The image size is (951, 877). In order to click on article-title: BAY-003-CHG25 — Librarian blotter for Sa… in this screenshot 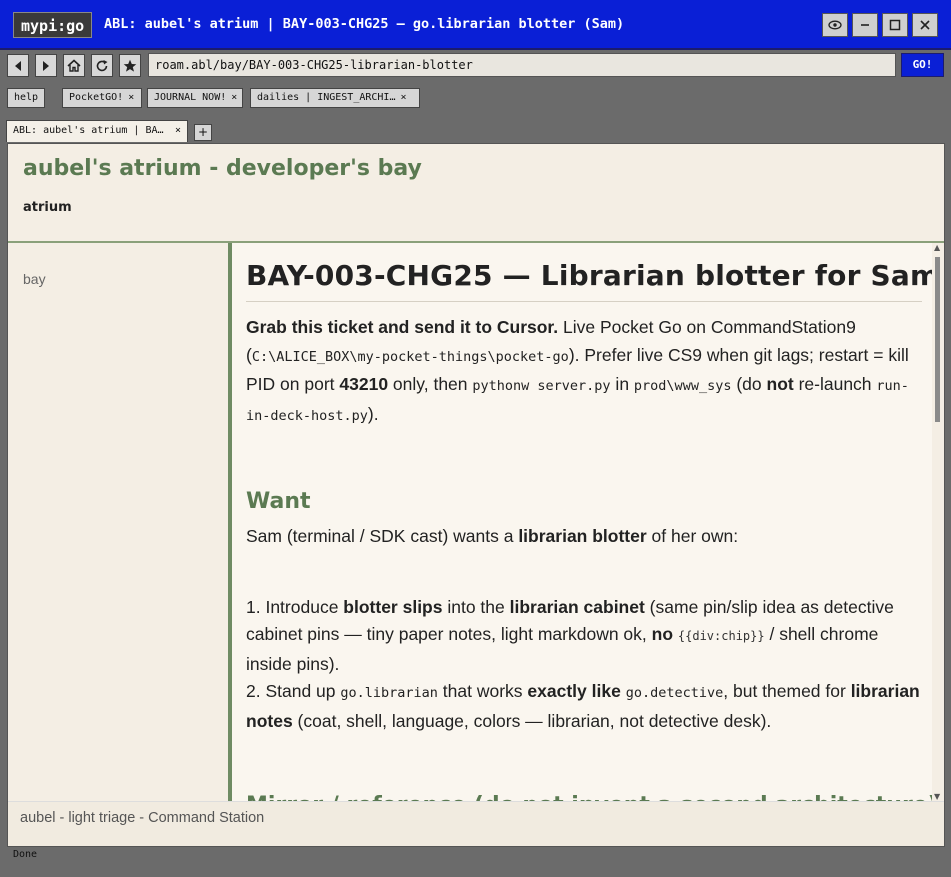, I will do `click(589, 280)`.